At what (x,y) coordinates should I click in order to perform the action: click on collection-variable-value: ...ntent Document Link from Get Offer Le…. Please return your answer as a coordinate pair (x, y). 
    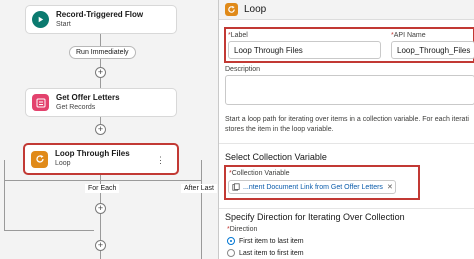
    Looking at the image, I should click on (313, 187).